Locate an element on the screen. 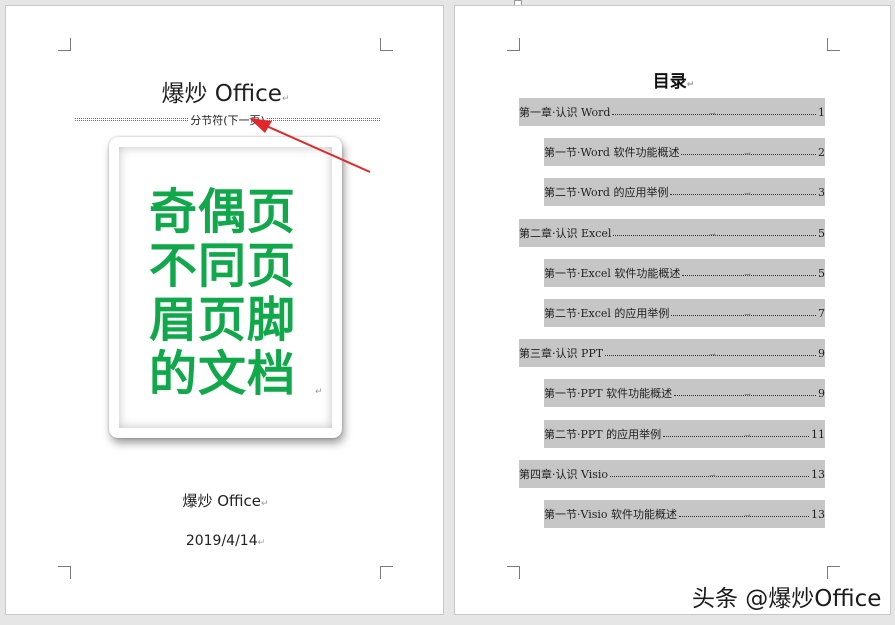 Image resolution: width=895 pixels, height=625 pixels. toc-page-number: 1 is located at coordinates (821, 112).